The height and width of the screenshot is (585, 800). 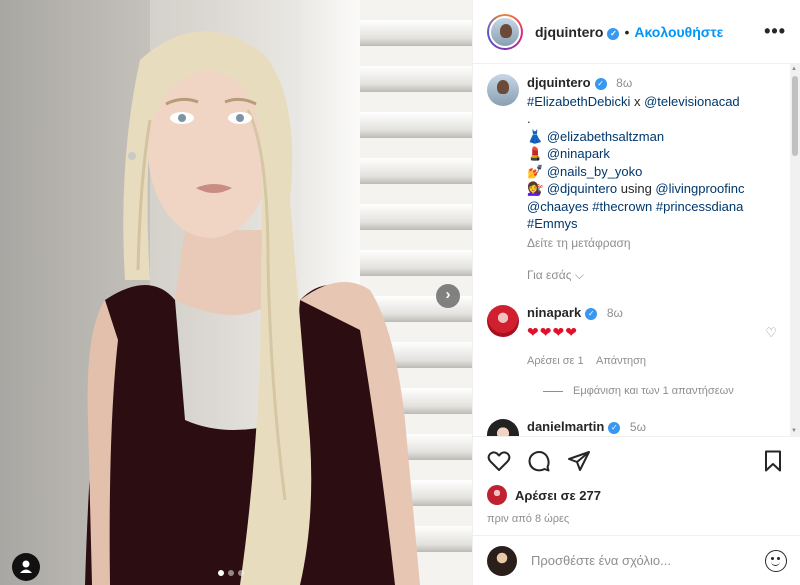 What do you see at coordinates (795, 116) in the screenshot?
I see `scroll-thumb` at bounding box center [795, 116].